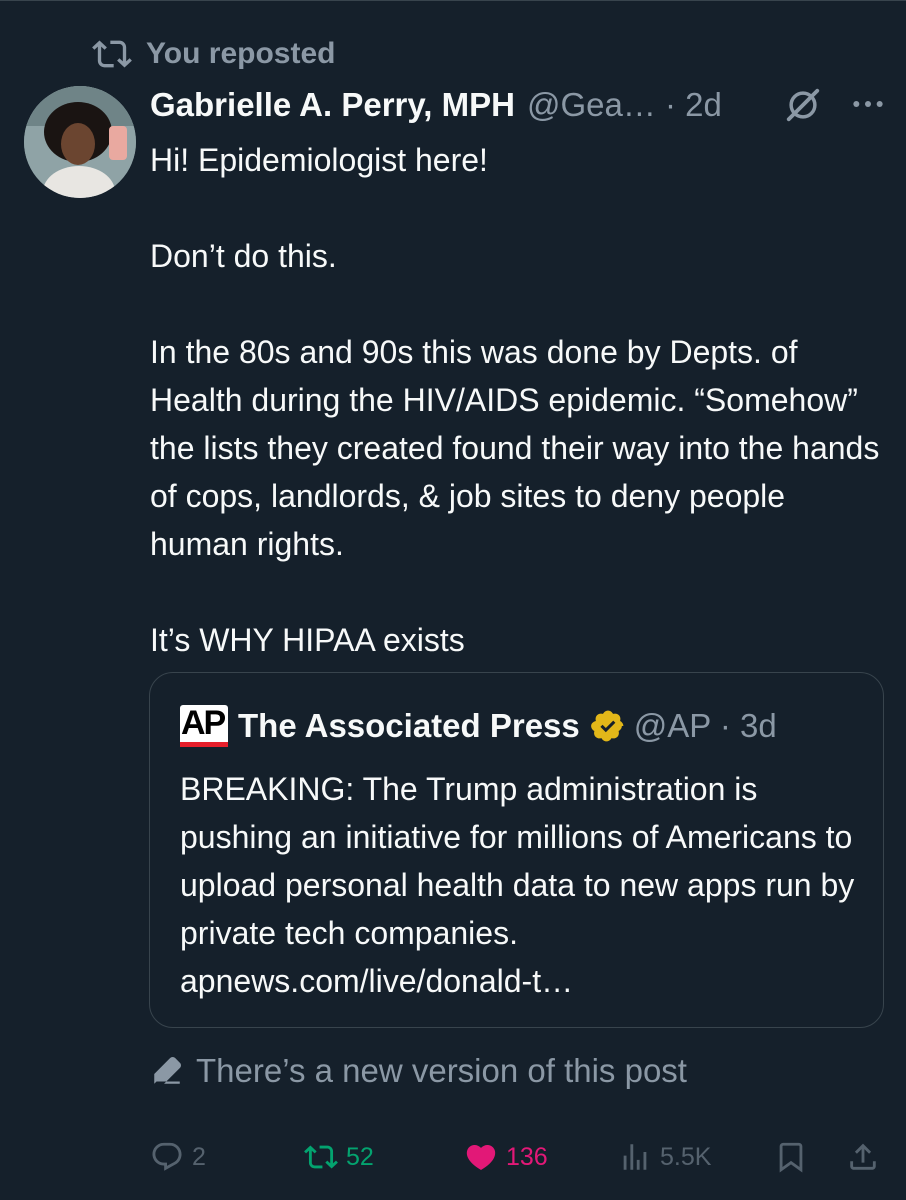  What do you see at coordinates (791, 1157) in the screenshot?
I see `bookmark-icon` at bounding box center [791, 1157].